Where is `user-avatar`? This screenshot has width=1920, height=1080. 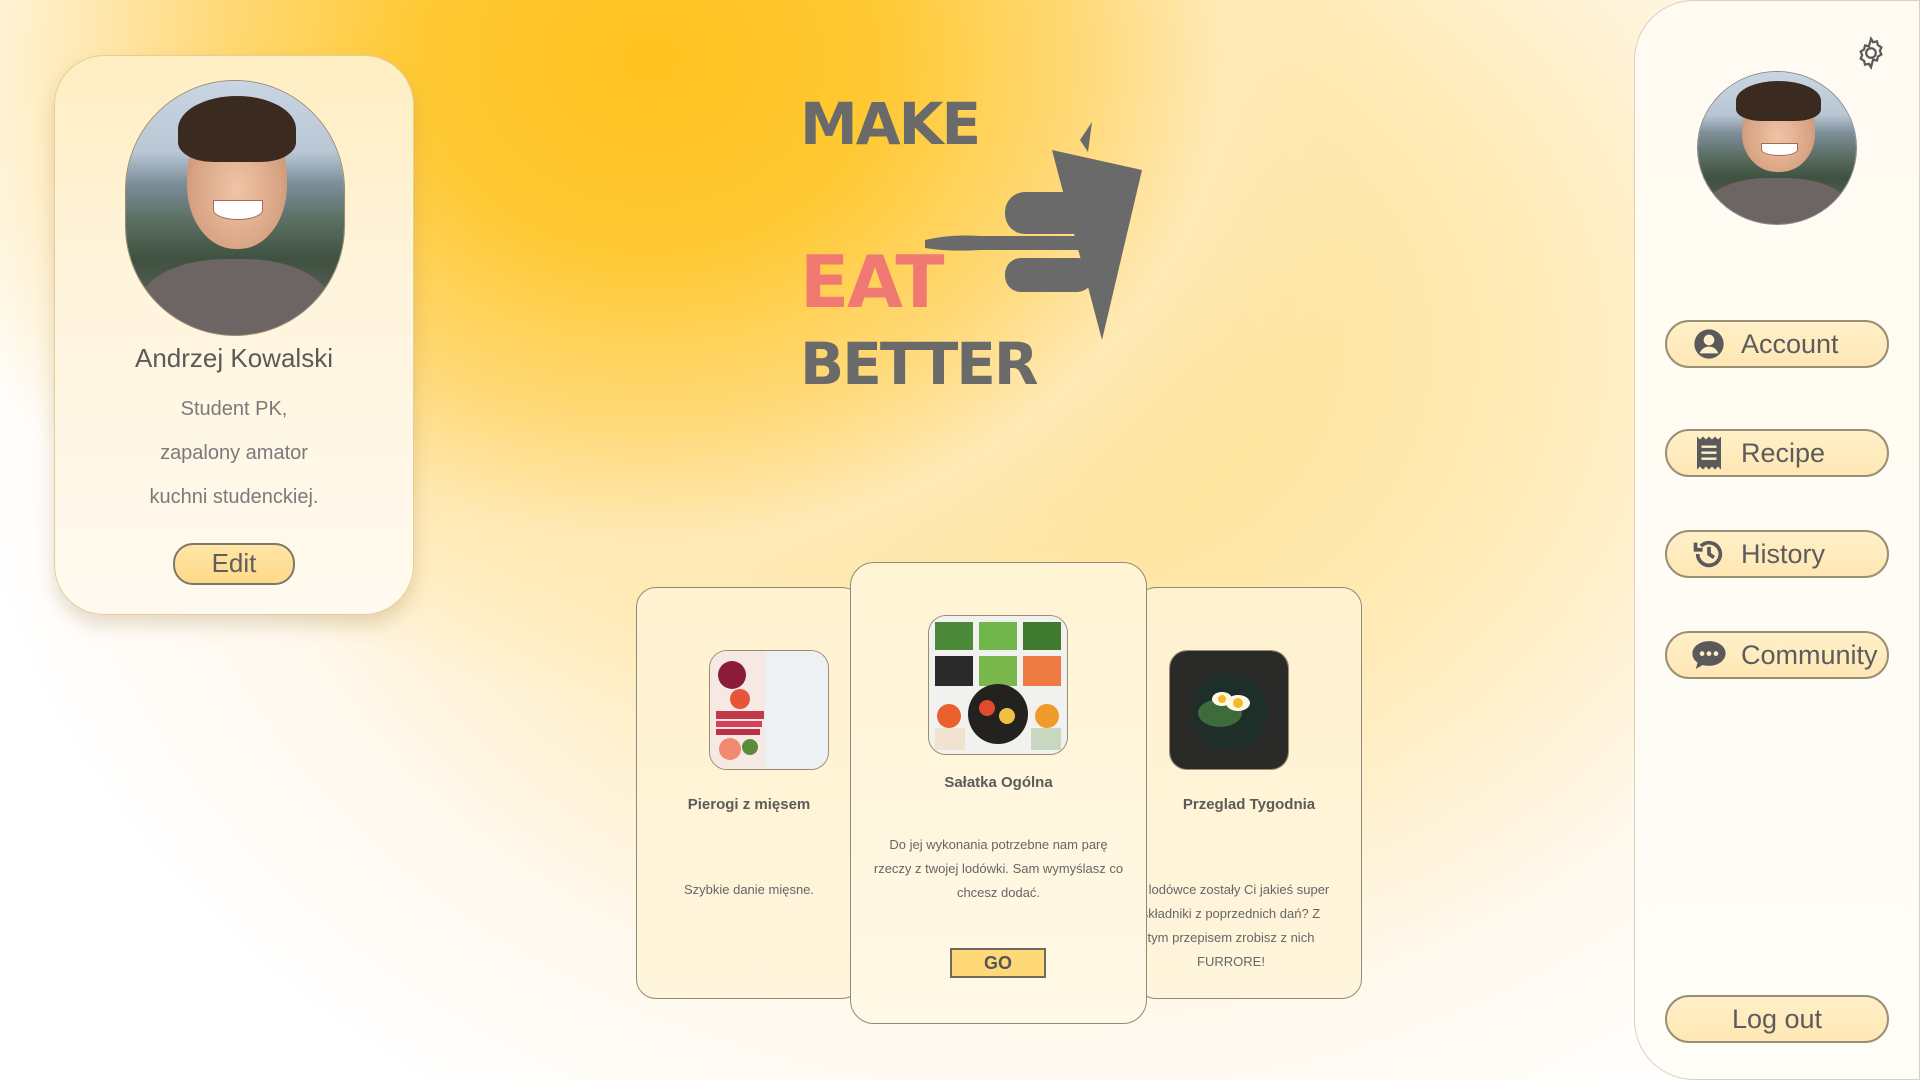
user-avatar is located at coordinates (1777, 148).